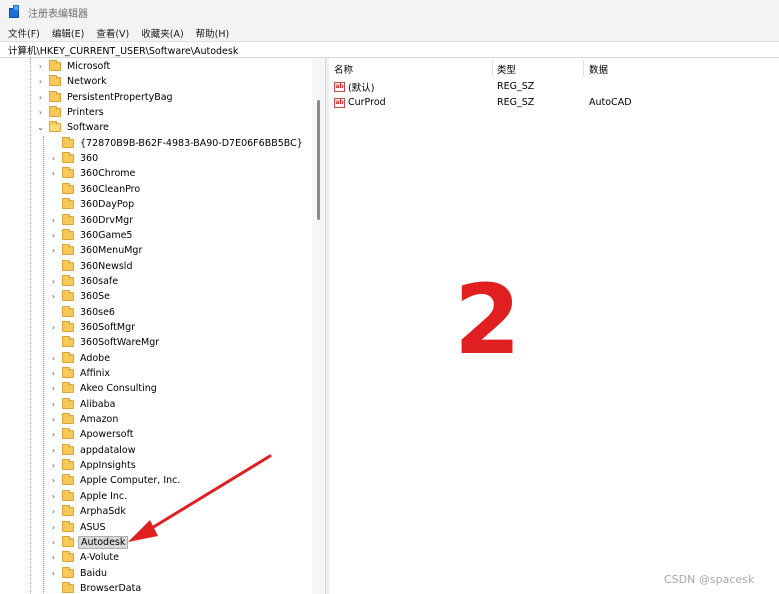 This screenshot has width=779, height=594. What do you see at coordinates (112, 33) in the screenshot?
I see `menu-view: 查看(V)` at bounding box center [112, 33].